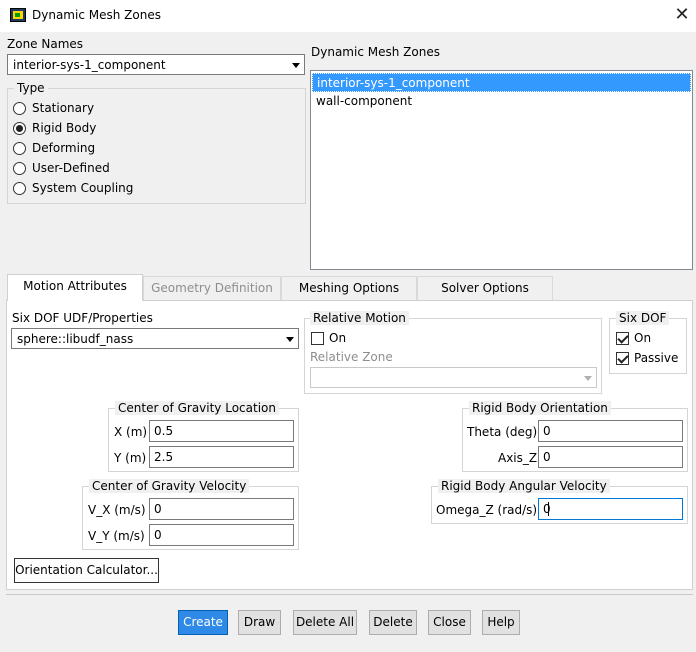  I want to click on cg-location-label: Center of Gravity Location, so click(197, 408).